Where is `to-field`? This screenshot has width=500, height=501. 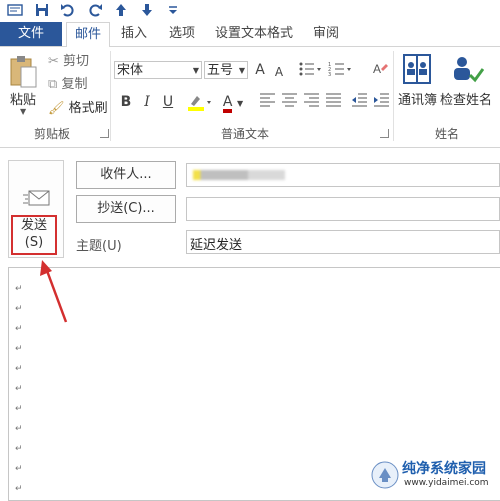
to-field is located at coordinates (343, 175).